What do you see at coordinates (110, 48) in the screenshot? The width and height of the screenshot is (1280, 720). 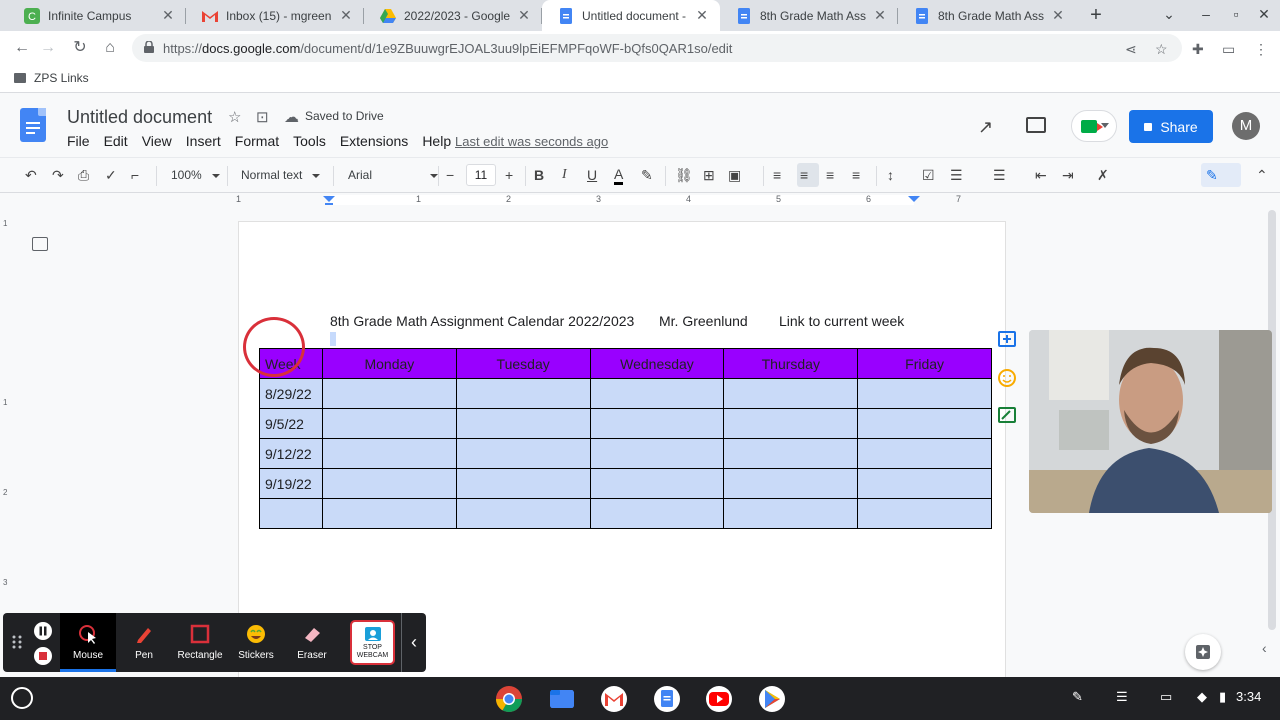 I see `home-icon: ⌂` at bounding box center [110, 48].